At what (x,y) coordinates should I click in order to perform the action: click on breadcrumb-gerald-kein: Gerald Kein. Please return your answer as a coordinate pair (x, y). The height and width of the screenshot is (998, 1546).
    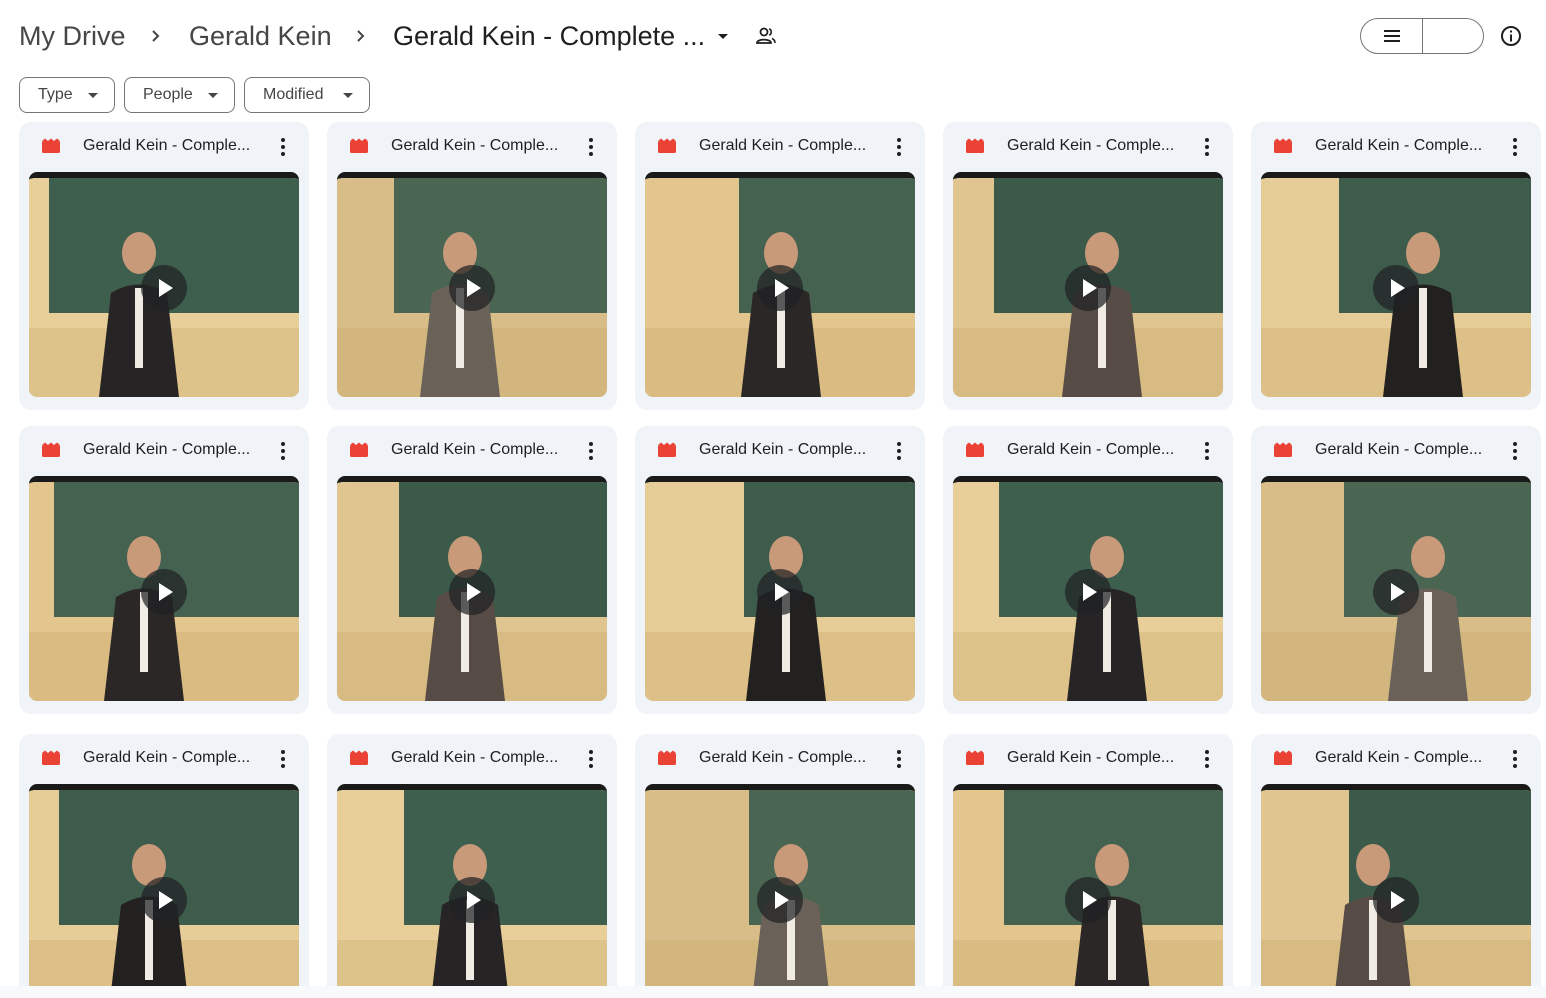
    Looking at the image, I should click on (260, 36).